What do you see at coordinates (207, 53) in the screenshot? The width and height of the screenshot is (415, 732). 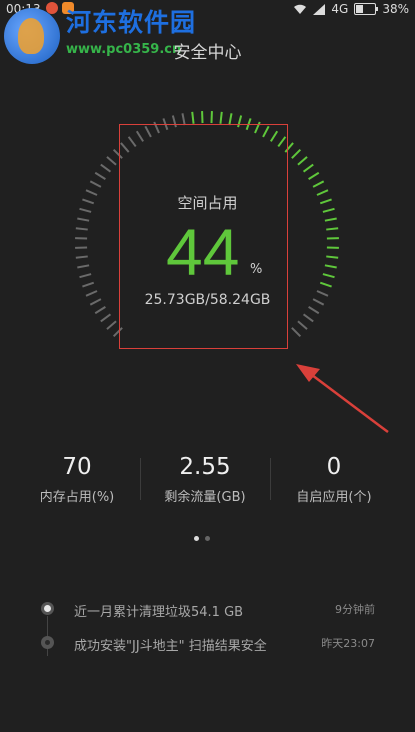 I see `page-title: 安全中心` at bounding box center [207, 53].